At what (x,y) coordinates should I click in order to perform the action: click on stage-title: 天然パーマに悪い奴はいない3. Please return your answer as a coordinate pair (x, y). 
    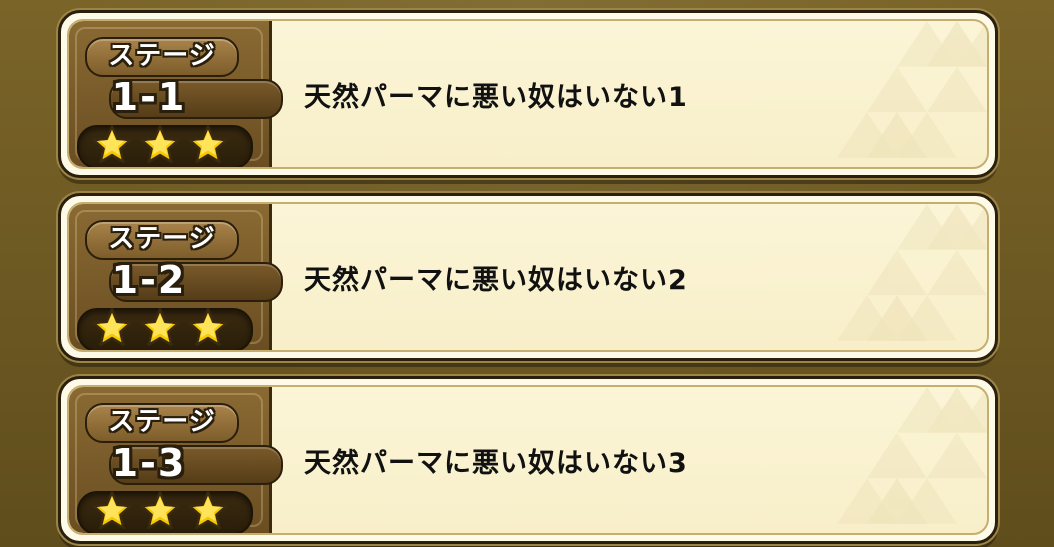
    Looking at the image, I should click on (496, 463).